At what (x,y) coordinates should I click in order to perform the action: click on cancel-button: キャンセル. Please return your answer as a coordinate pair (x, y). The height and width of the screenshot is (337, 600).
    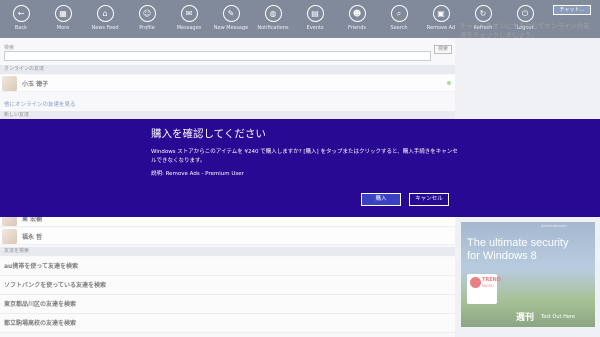
    Looking at the image, I should click on (429, 199).